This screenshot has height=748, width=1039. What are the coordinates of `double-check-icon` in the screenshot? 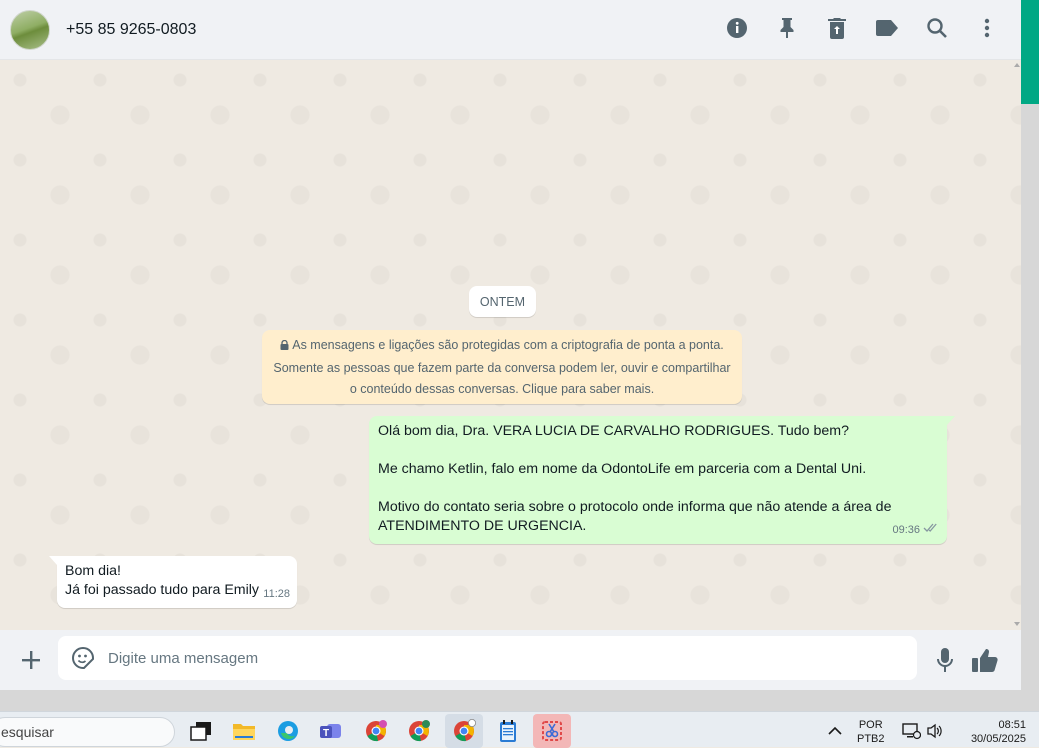 It's located at (931, 530).